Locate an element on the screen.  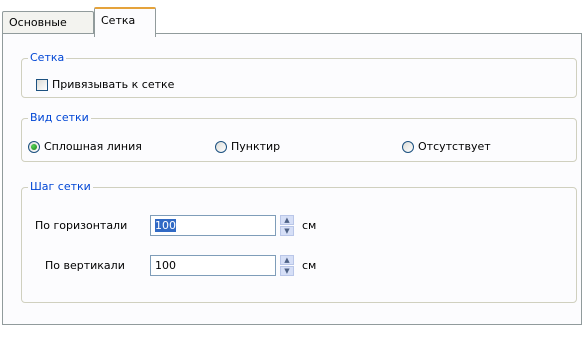
grid-group-title: Сетка is located at coordinates (47, 58).